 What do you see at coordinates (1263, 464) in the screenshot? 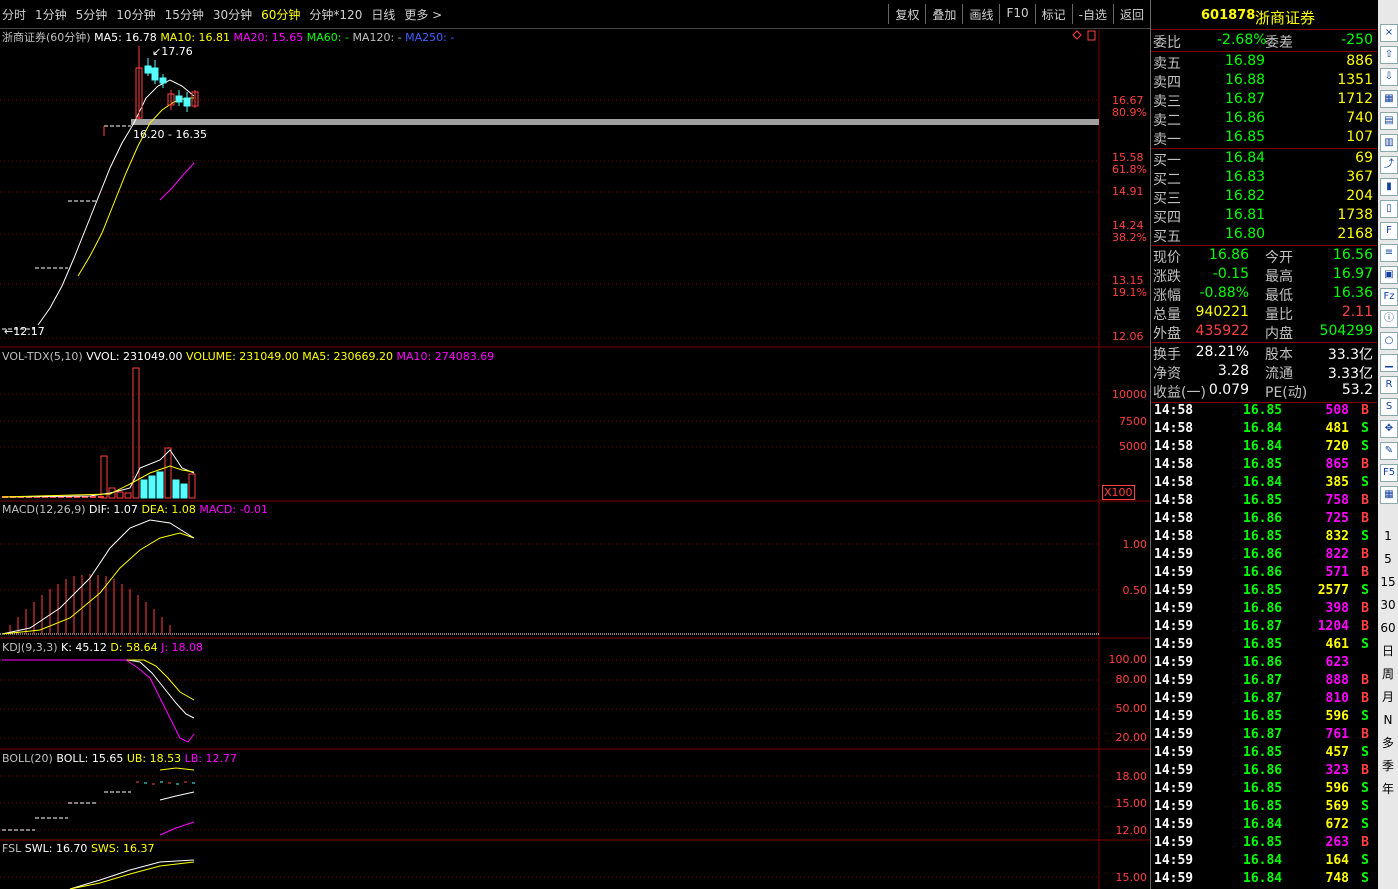
I see `tick-price: 16.85` at bounding box center [1263, 464].